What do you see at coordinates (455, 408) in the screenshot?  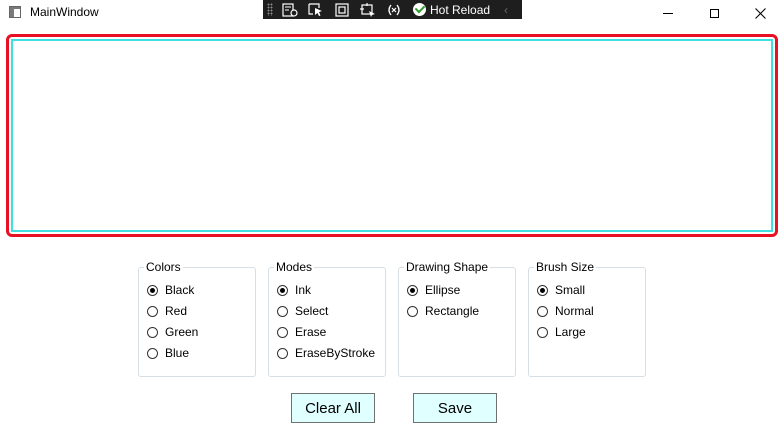 I see `save-button: Save` at bounding box center [455, 408].